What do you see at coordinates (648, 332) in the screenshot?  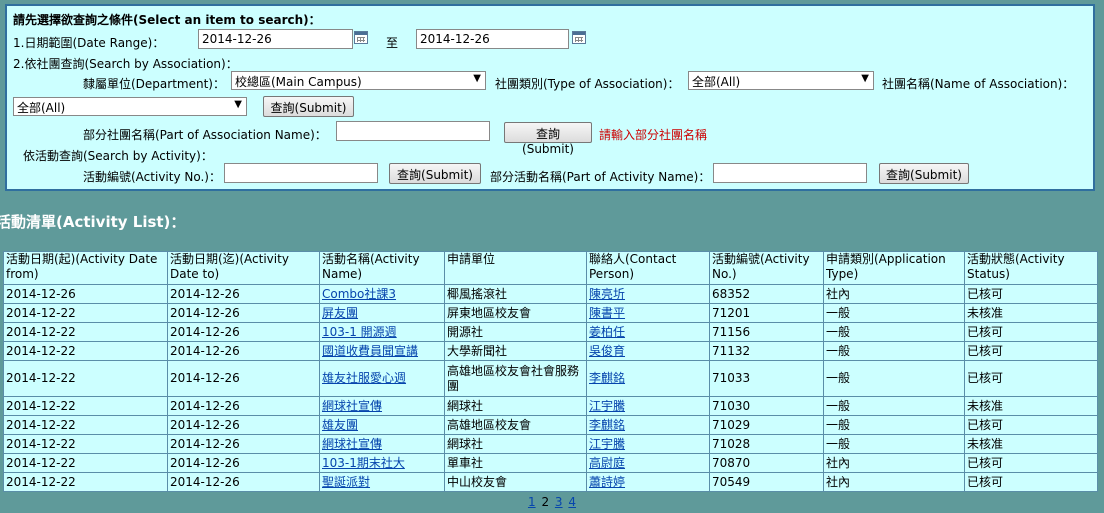 I see `contact-person-cell: 姜柏任` at bounding box center [648, 332].